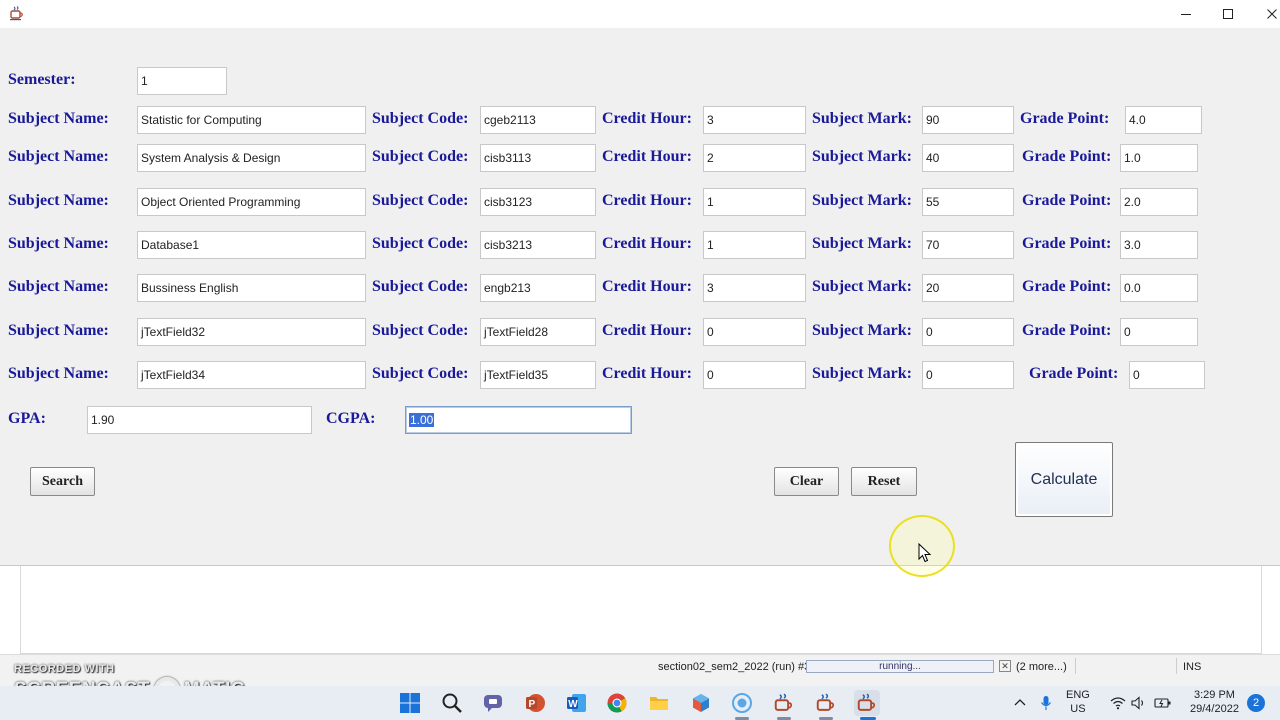  I want to click on taskbar-app-button, so click(701, 703).